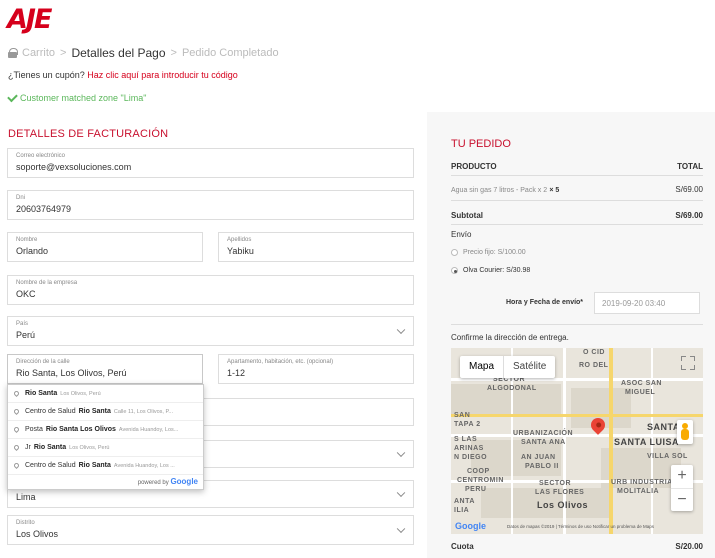 This screenshot has height=558, width=715. Describe the element at coordinates (210, 530) in the screenshot. I see `district-select: Distrito Los Olivos` at that location.